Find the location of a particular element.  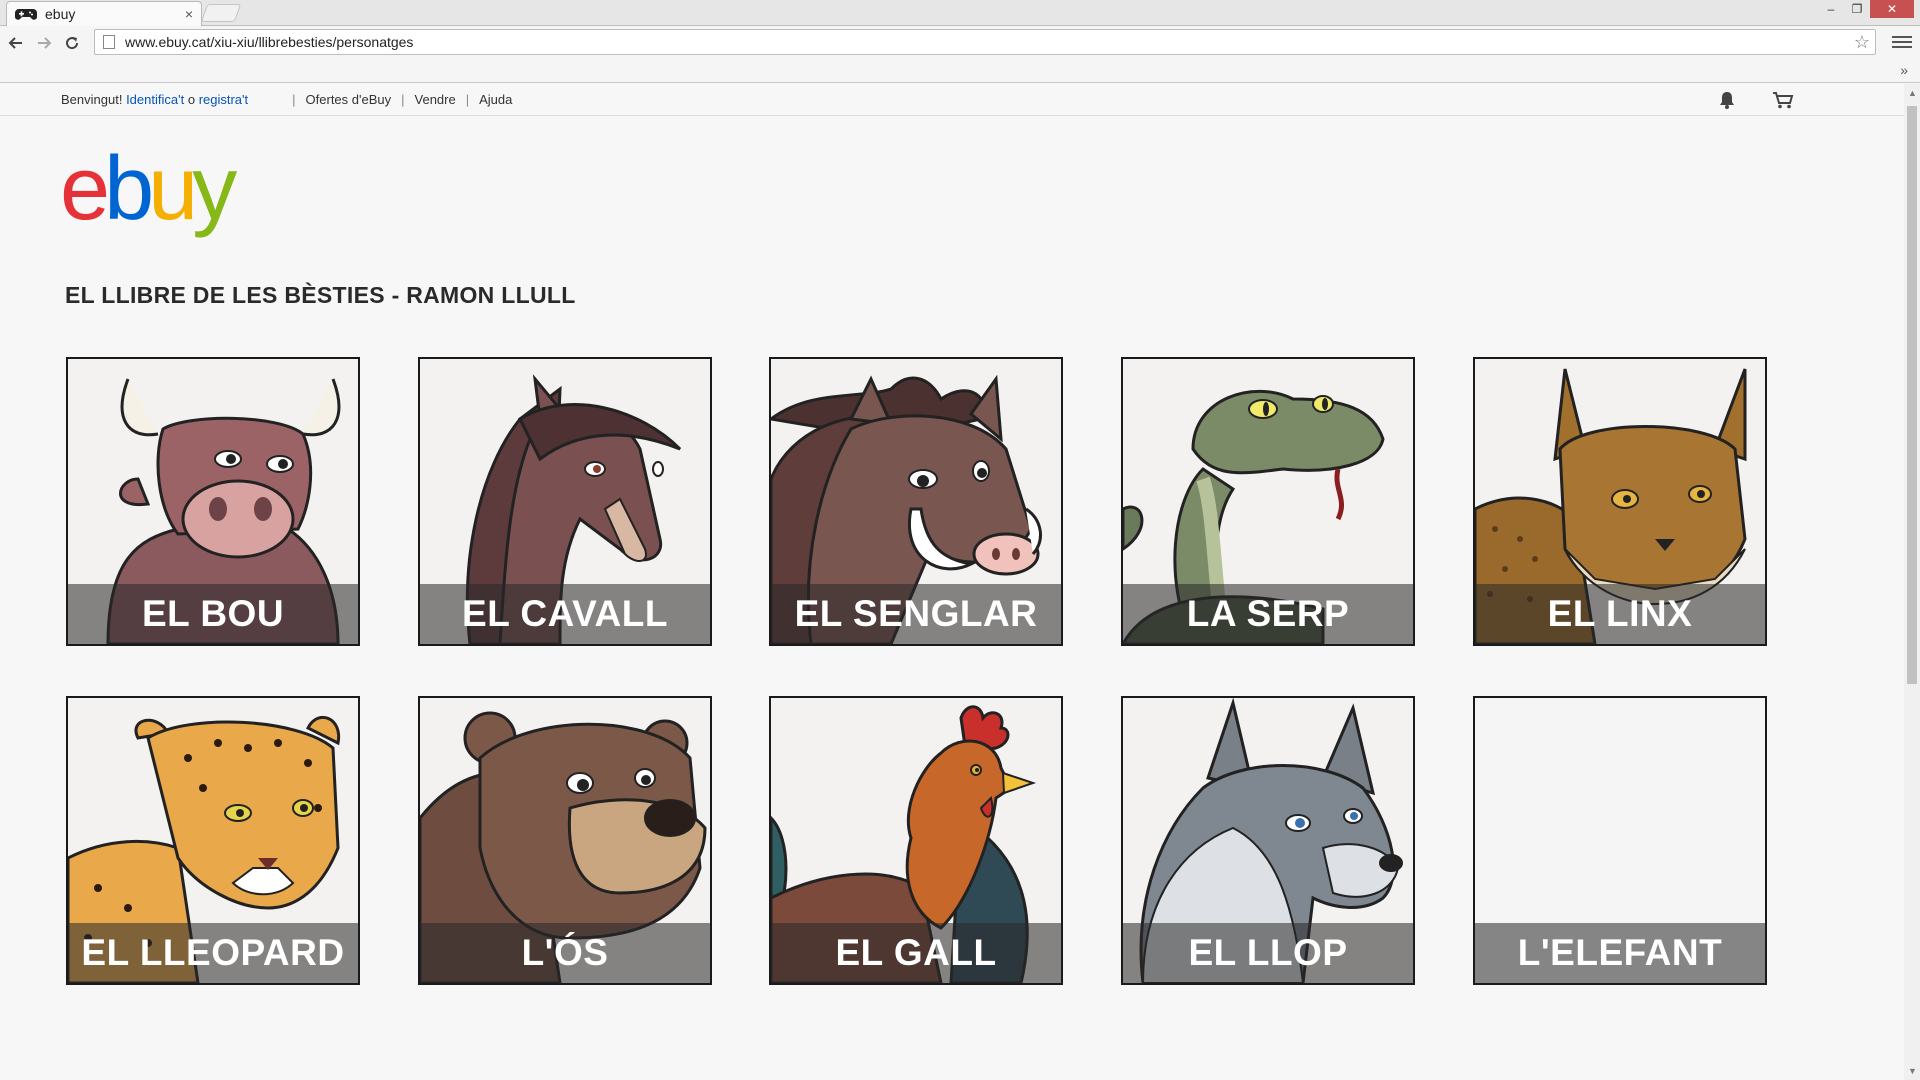

bookmarks-overflow-icon: » is located at coordinates (1904, 70).